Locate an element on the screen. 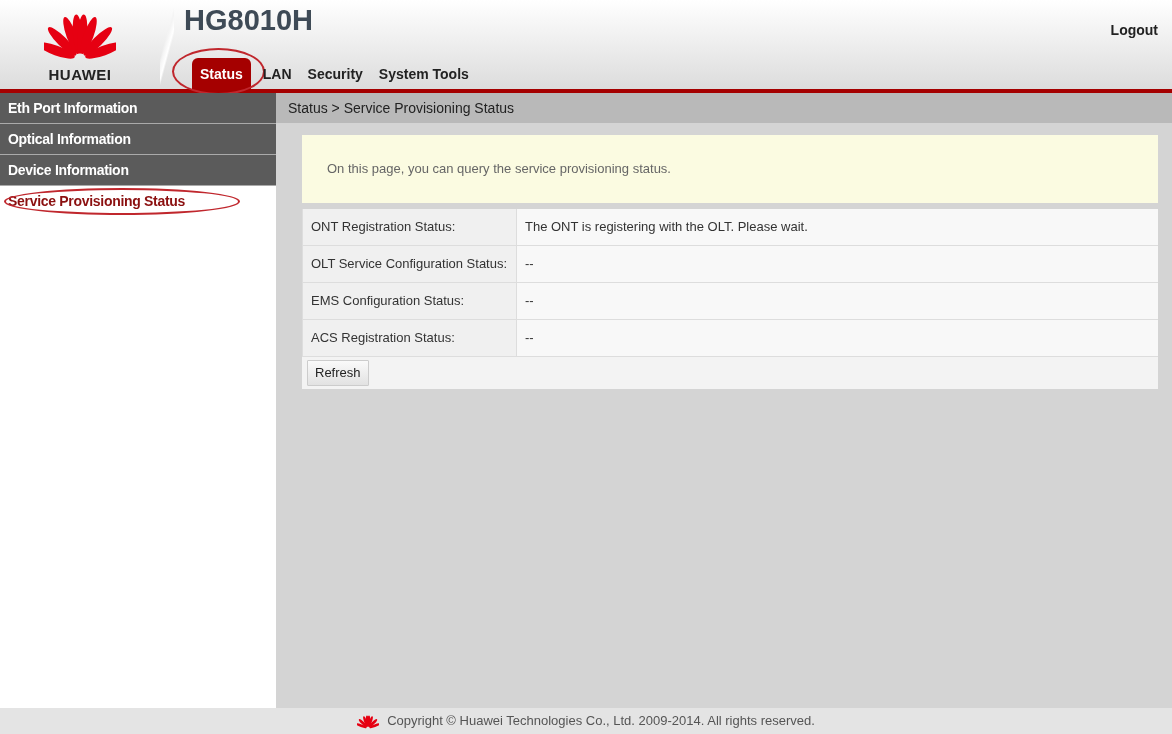  nav-tab: System Tools is located at coordinates (423, 73).